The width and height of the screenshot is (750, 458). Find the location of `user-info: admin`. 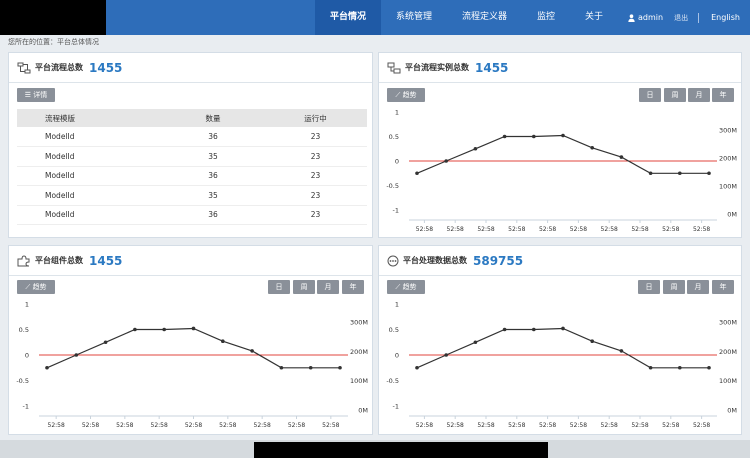

user-info: admin is located at coordinates (642, 17).